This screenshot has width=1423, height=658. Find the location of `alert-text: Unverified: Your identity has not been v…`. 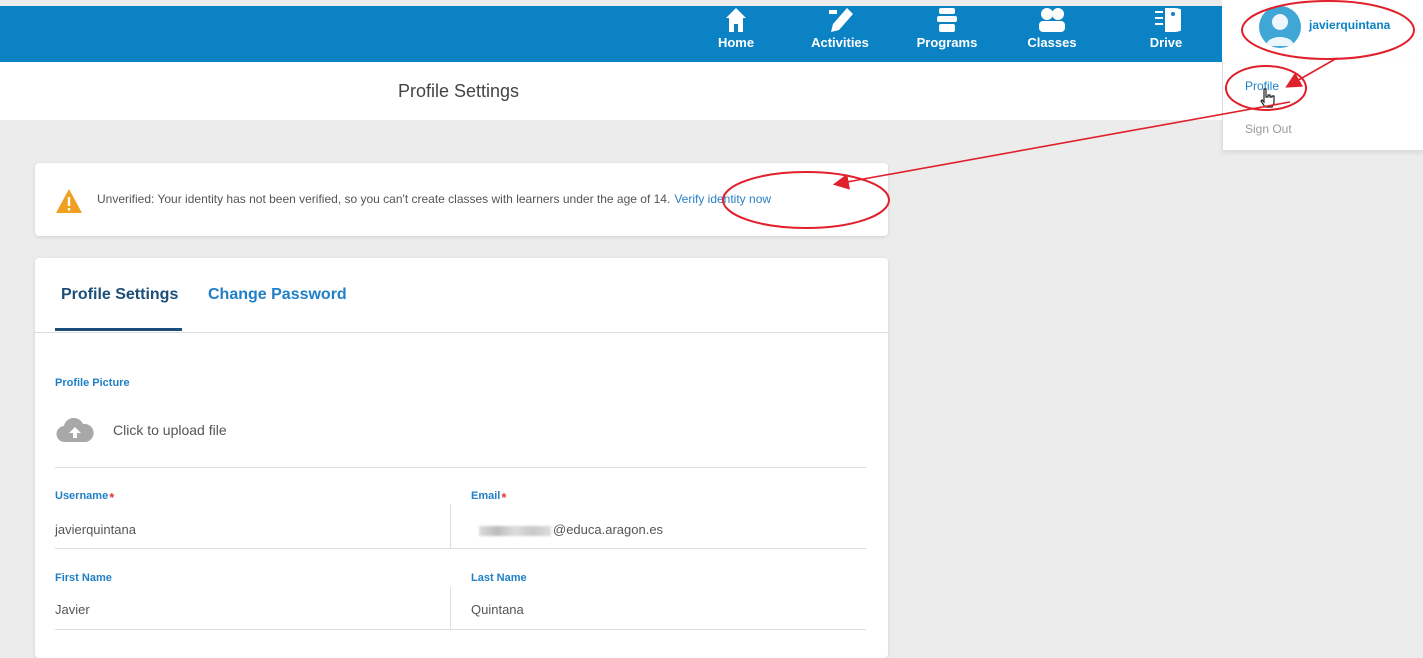

alert-text: Unverified: Your identity has not been v… is located at coordinates (384, 199).